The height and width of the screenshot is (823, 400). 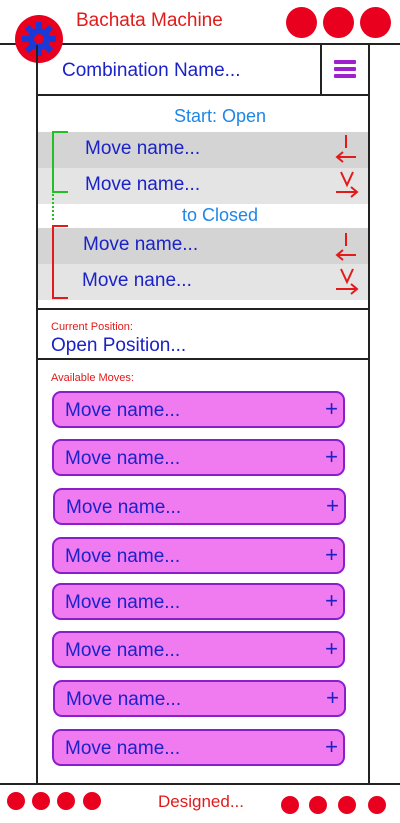 What do you see at coordinates (92, 327) in the screenshot?
I see `current-position-label: Current Position:` at bounding box center [92, 327].